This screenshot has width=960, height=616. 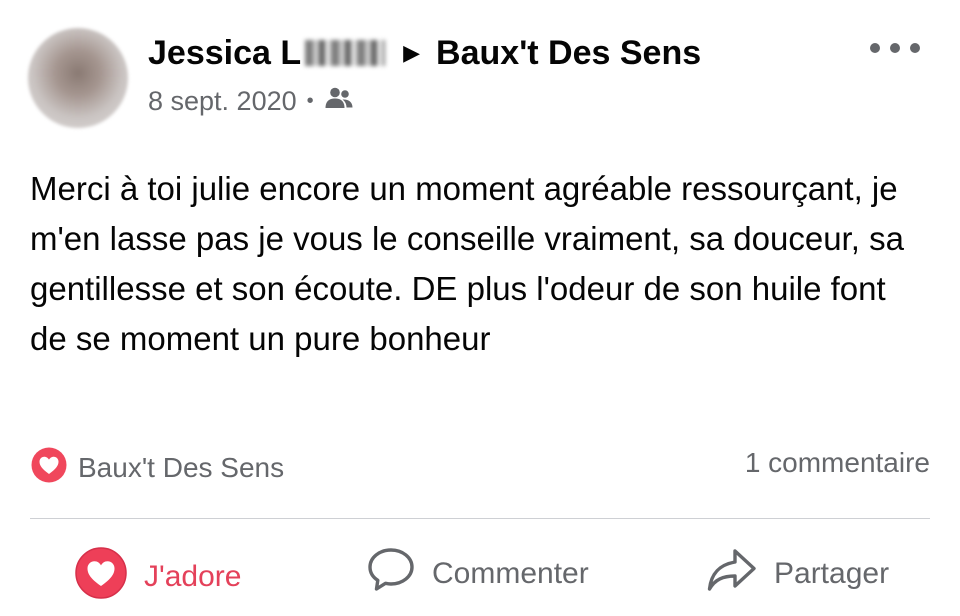 I want to click on author-name: Jessica L, so click(x=224, y=53).